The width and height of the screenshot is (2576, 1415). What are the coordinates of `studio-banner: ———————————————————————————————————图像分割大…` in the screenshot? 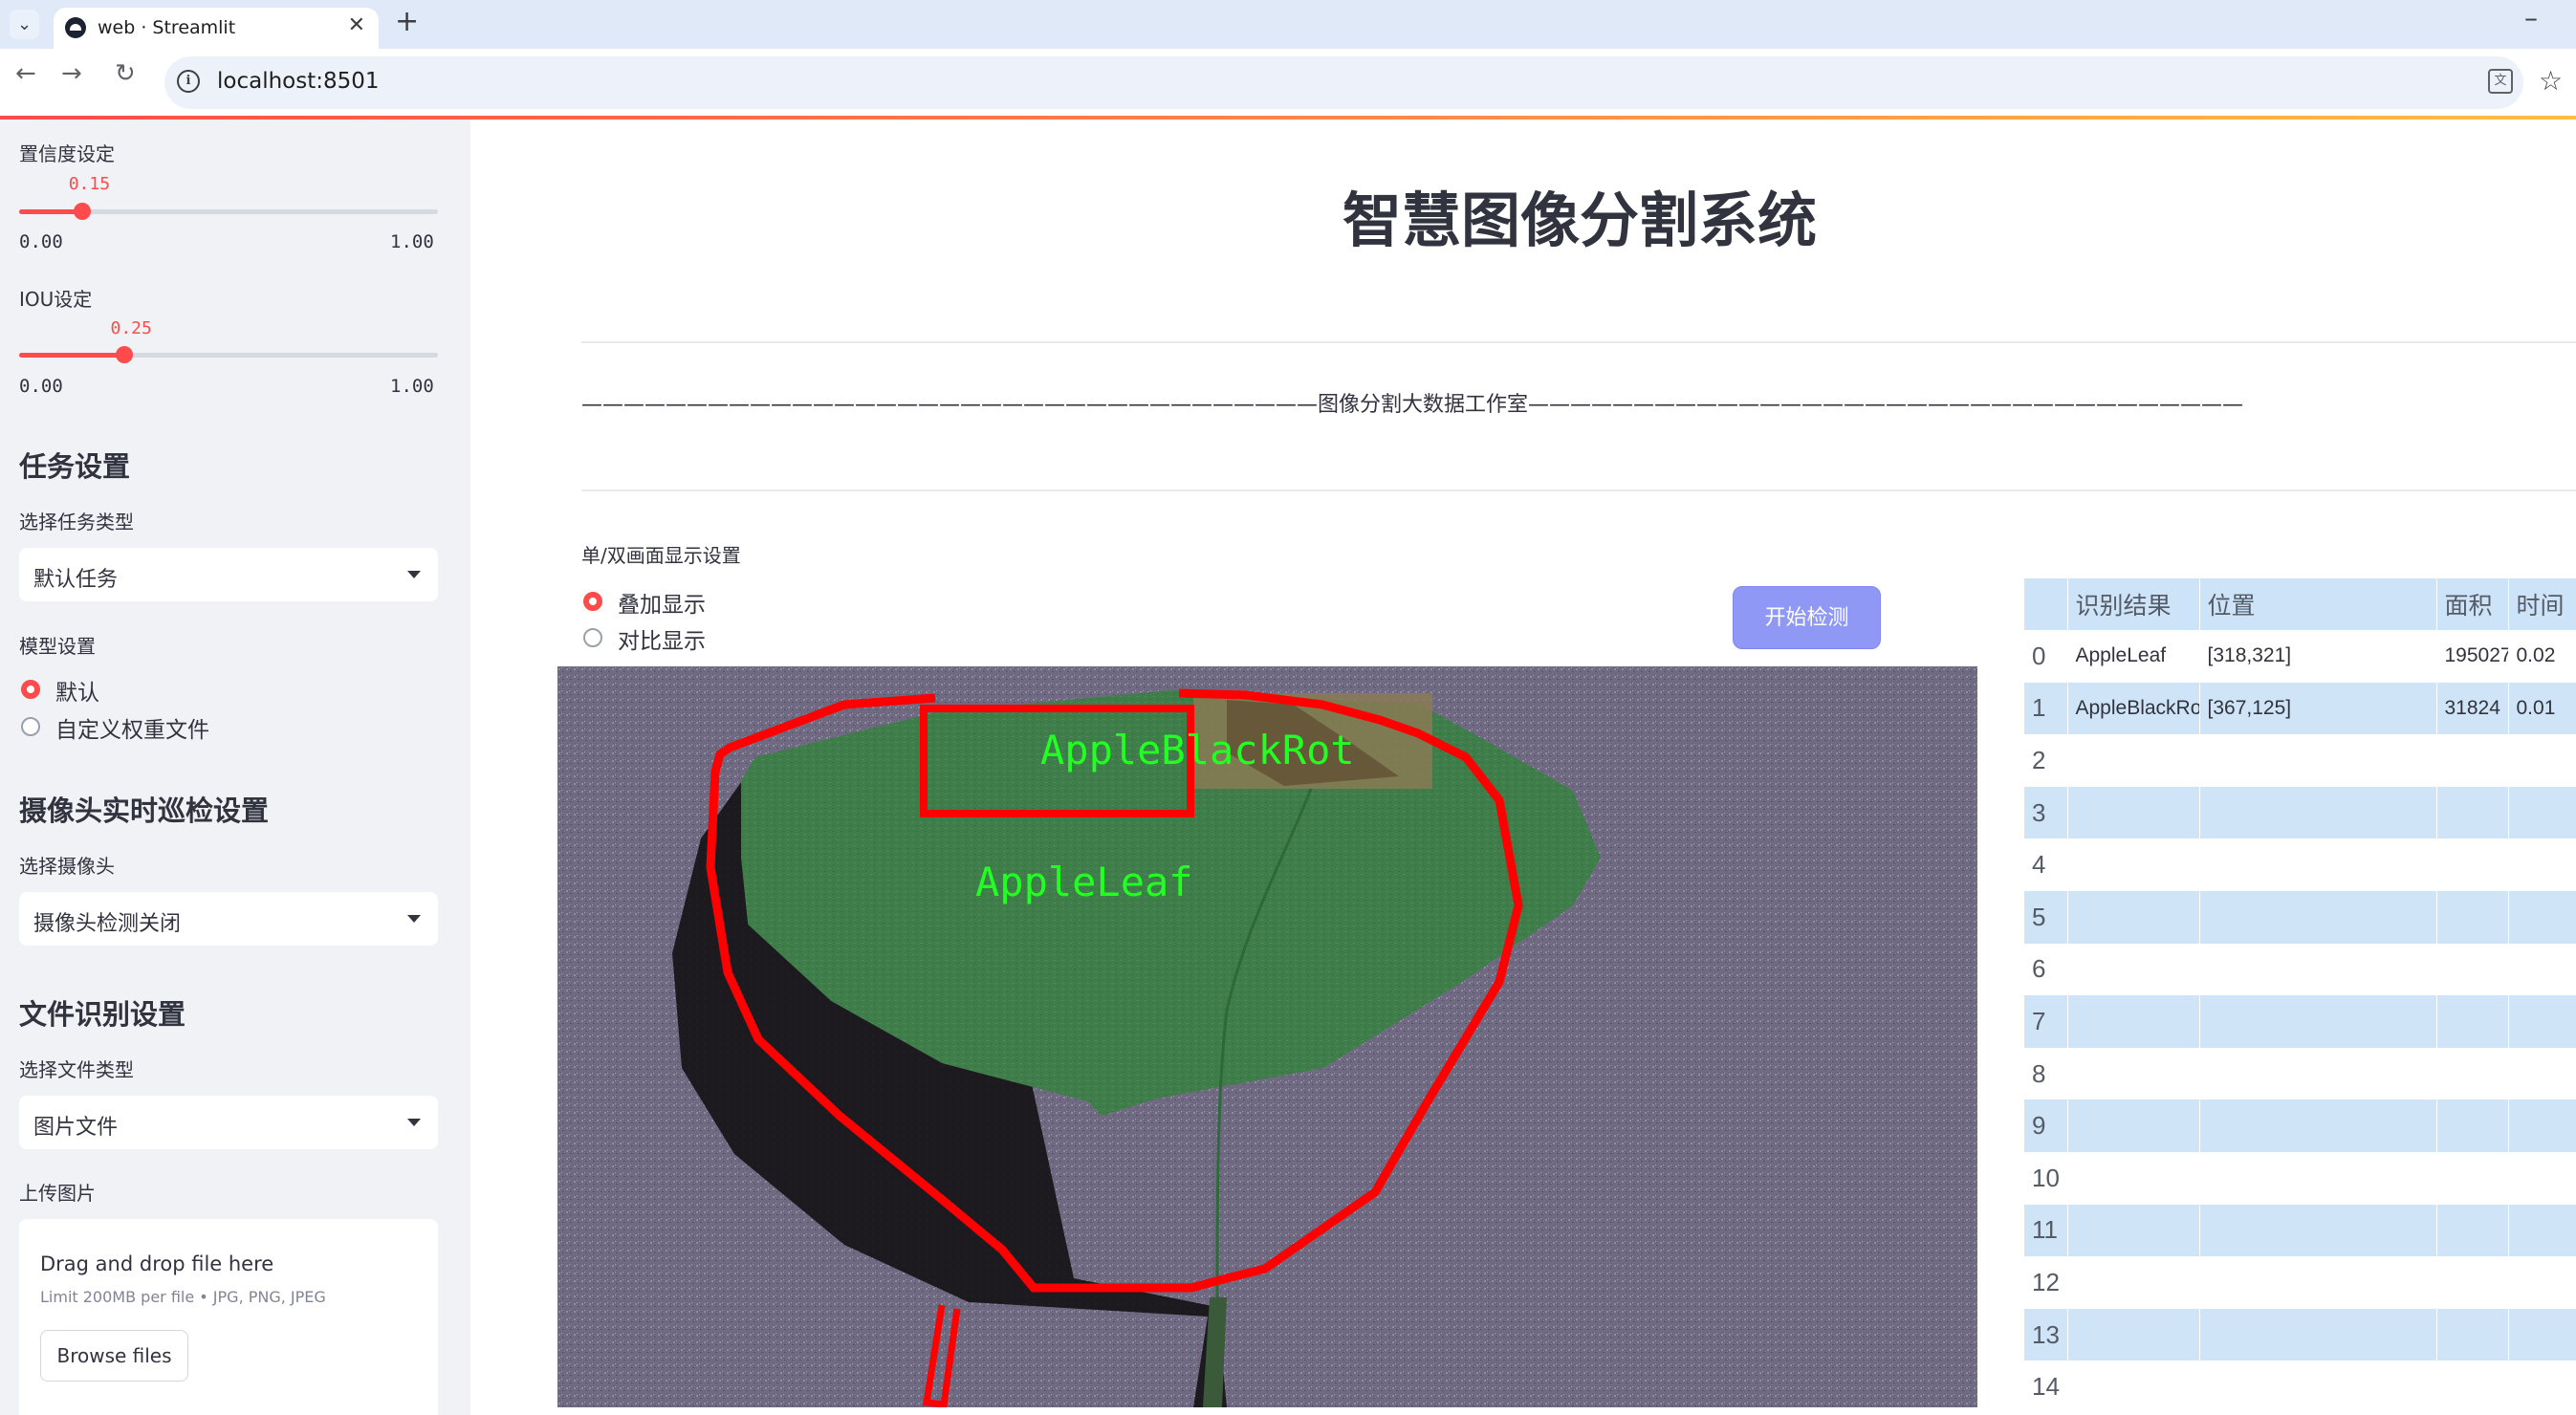 It's located at (1412, 405).